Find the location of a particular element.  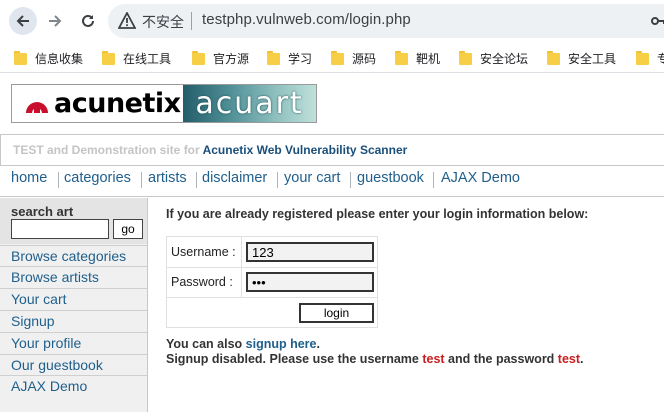

nav-home: home is located at coordinates (29, 178).